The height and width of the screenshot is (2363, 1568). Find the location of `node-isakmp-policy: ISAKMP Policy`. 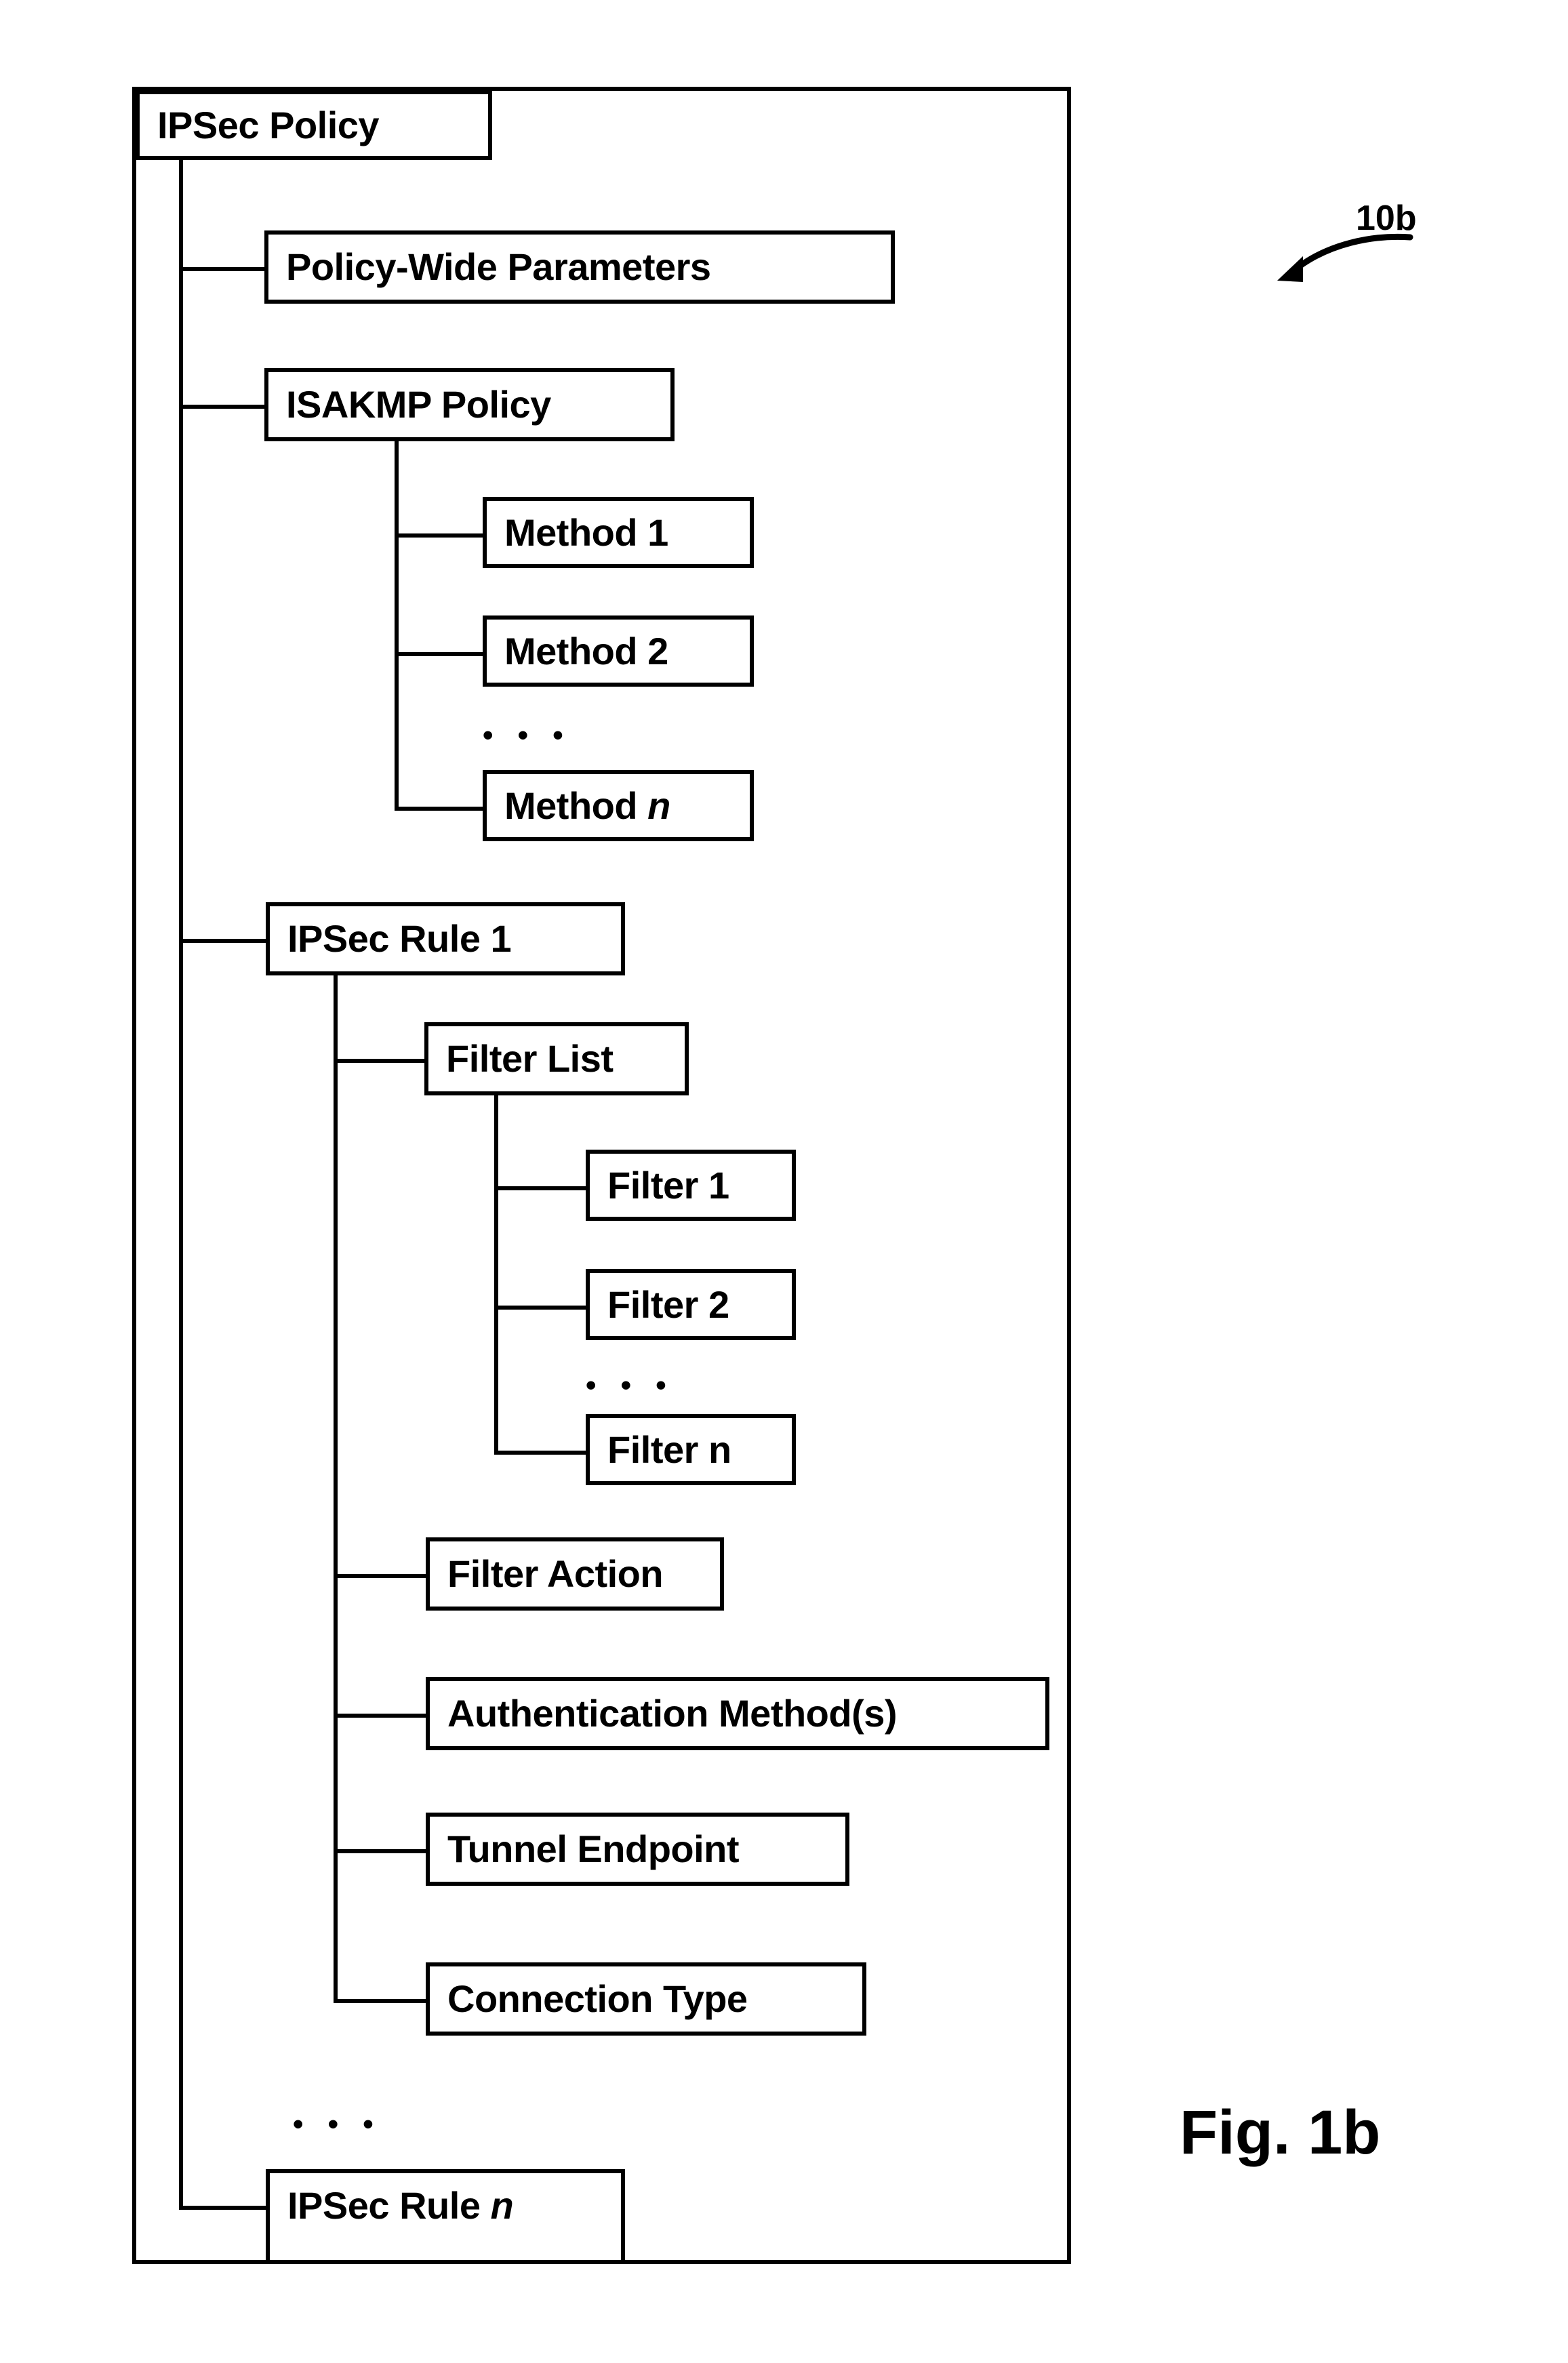

node-isakmp-policy: ISAKMP Policy is located at coordinates (470, 404).